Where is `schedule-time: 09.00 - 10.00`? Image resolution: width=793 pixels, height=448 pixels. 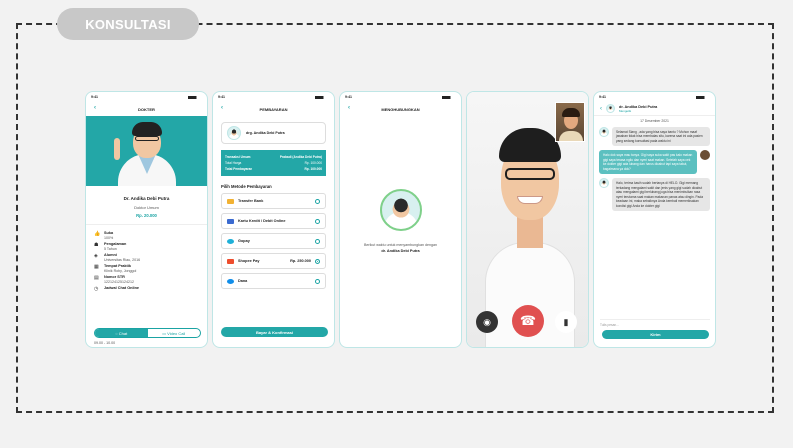
schedule-time: 09.00 - 10.00 is located at coordinates (105, 343).